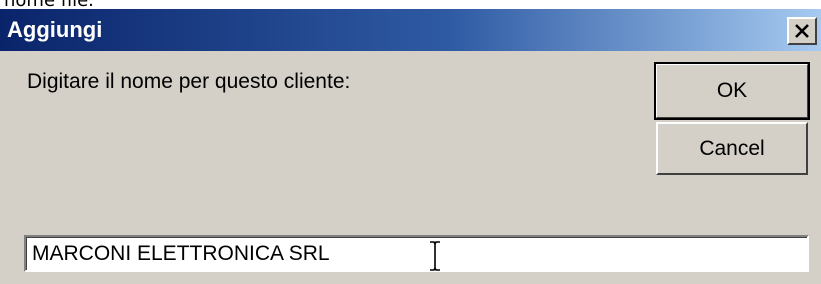 This screenshot has width=821, height=284. I want to click on client-name-value: MARCONI ELETTRONICA SRL, so click(181, 253).